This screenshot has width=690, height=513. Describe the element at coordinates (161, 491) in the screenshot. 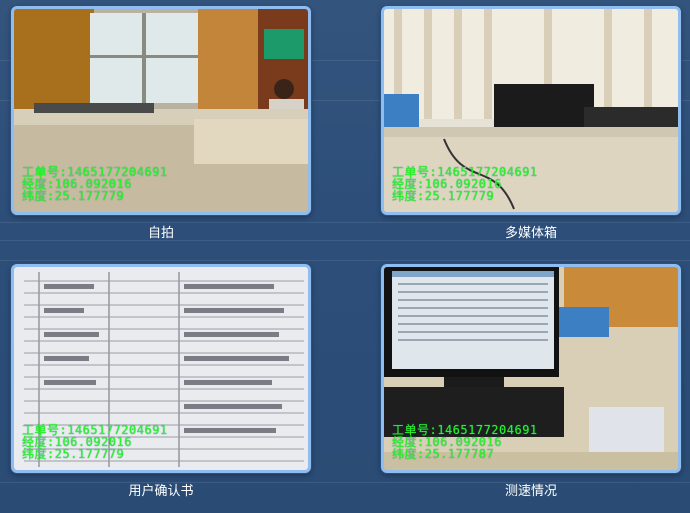

I see `photo-caption: 用户确认书` at that location.